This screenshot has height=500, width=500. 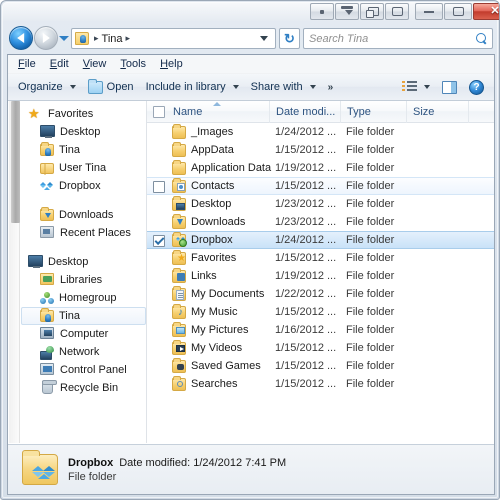 I want to click on sidebar-item-label: Recent Places, so click(x=95, y=233).